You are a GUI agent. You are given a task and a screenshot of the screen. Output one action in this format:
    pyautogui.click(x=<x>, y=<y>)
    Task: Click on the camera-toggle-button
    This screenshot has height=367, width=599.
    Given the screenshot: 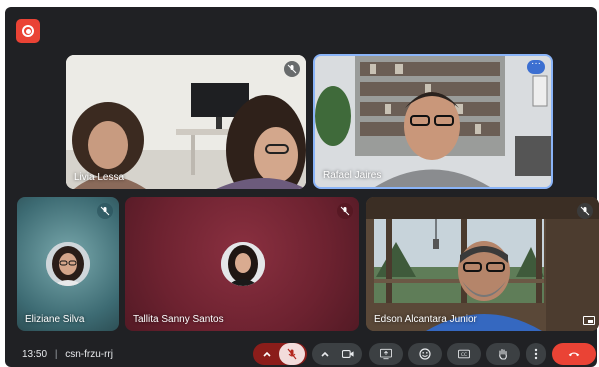 What is the action you would take?
    pyautogui.click(x=348, y=354)
    